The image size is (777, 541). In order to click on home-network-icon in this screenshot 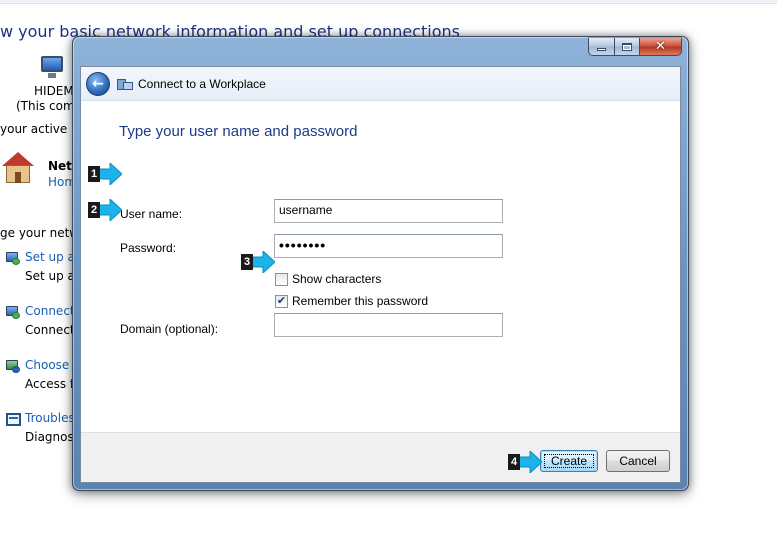, I will do `click(18, 168)`.